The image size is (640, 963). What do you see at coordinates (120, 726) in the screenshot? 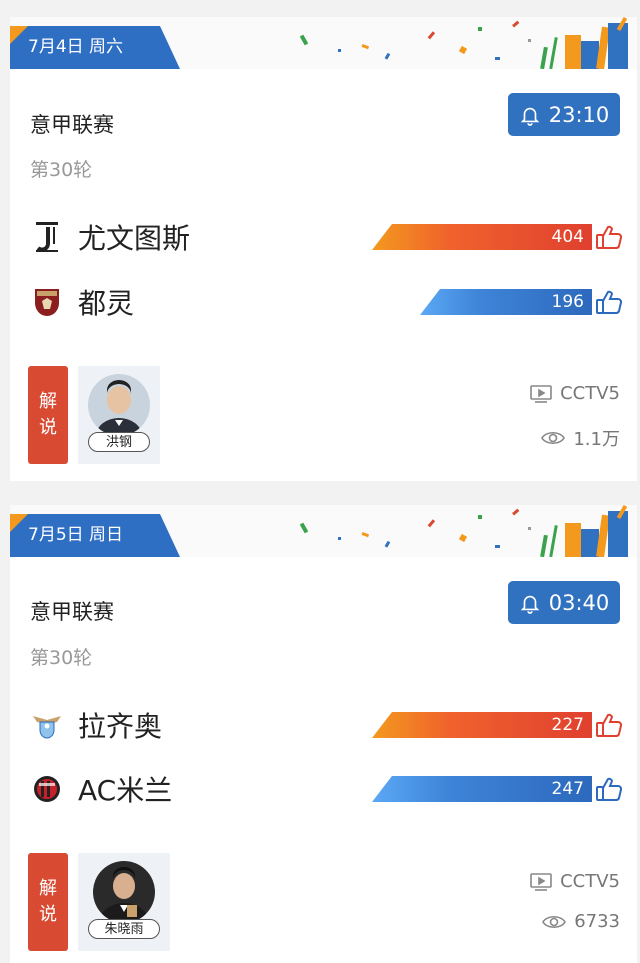
I see `team-name: 拉齐奥` at bounding box center [120, 726].